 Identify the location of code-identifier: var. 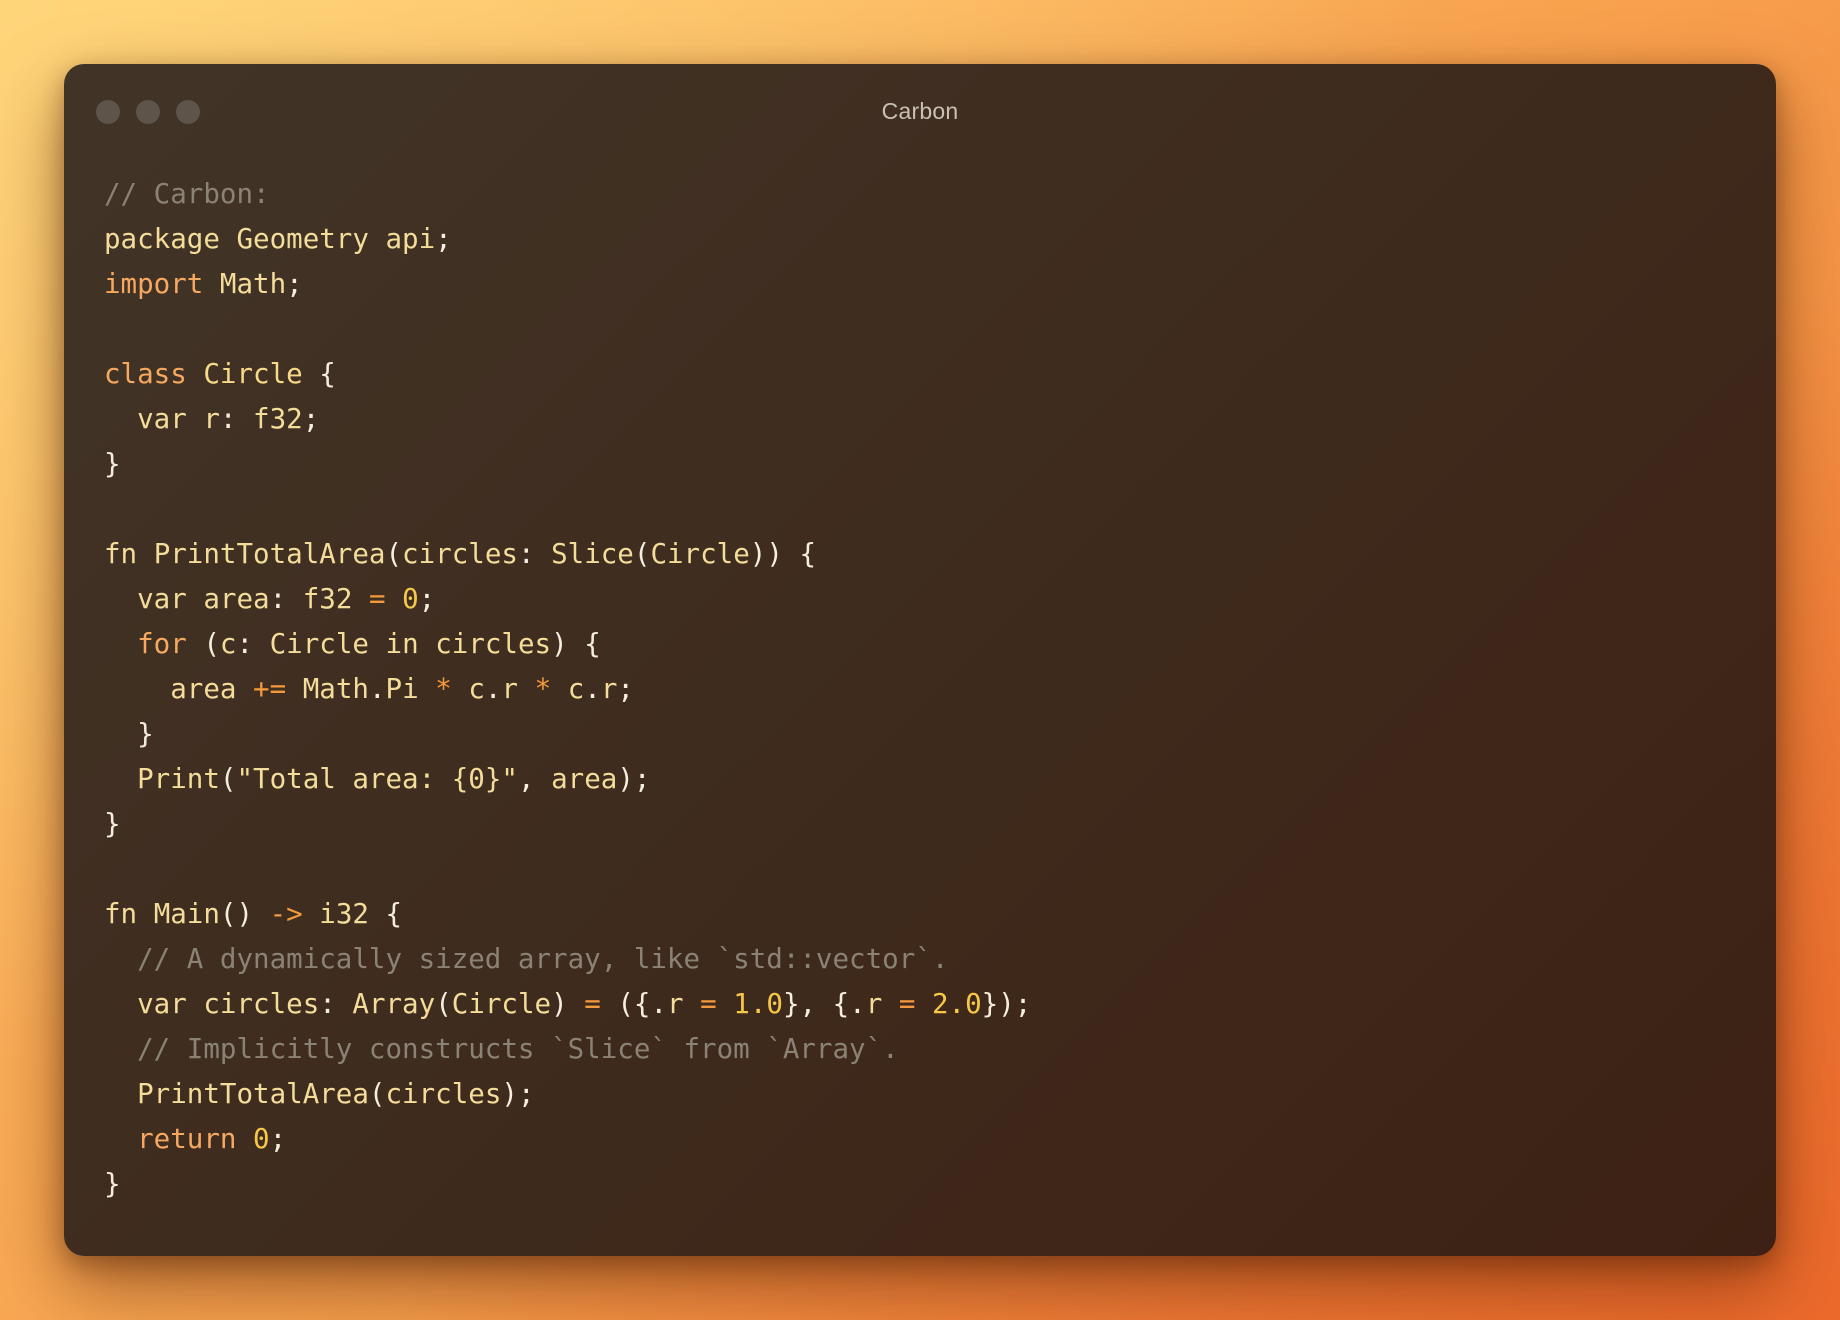
(162, 599).